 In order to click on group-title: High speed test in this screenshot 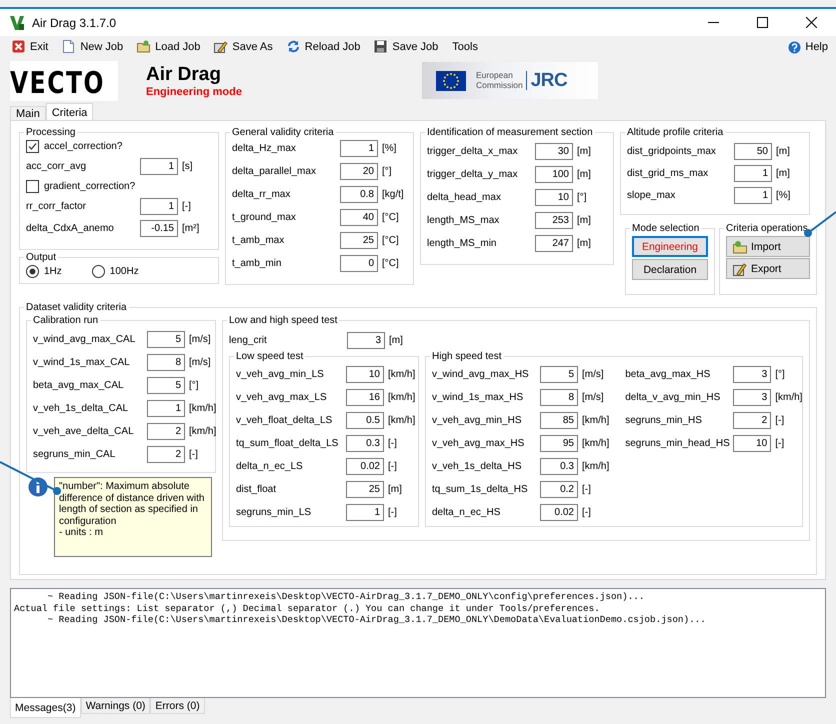, I will do `click(466, 356)`.